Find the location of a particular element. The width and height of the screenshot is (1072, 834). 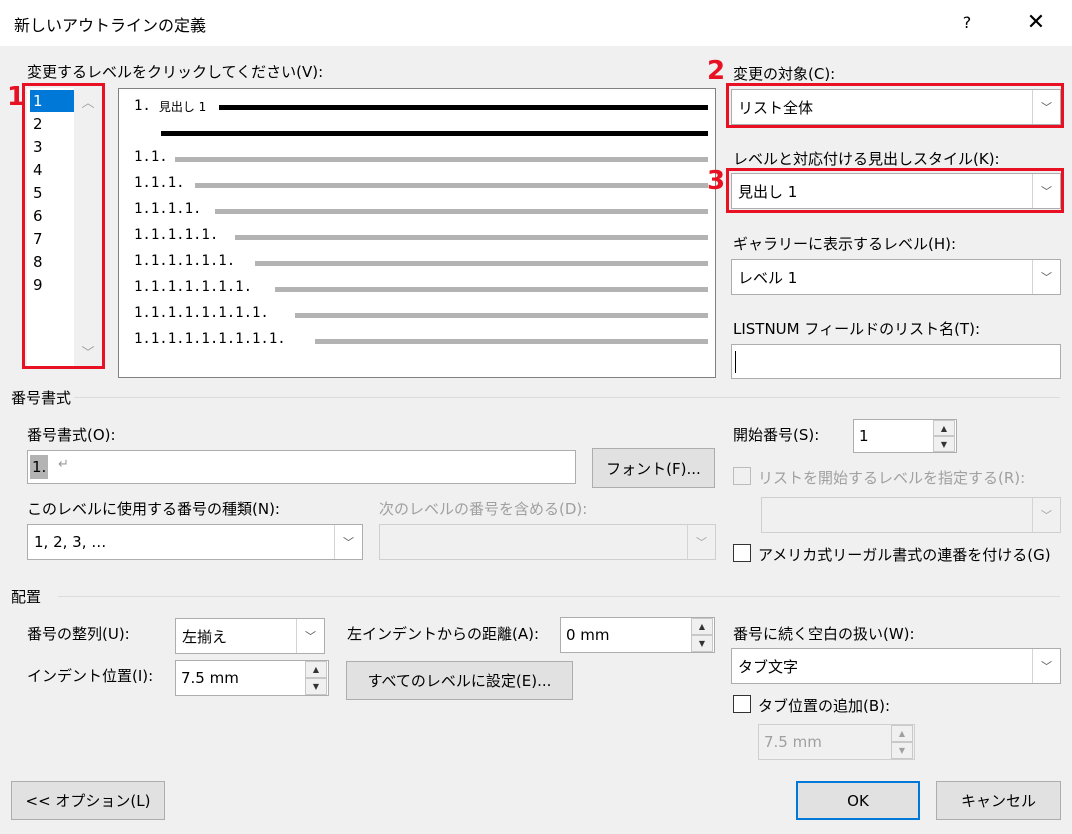

annotation-number-2: 2 is located at coordinates (716, 71).